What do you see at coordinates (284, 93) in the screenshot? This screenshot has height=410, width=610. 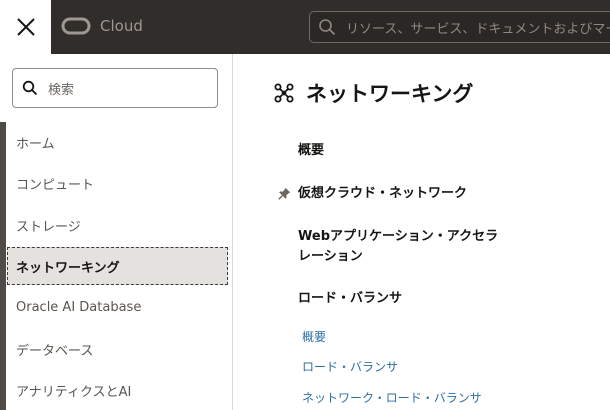 I see `networking-icon` at bounding box center [284, 93].